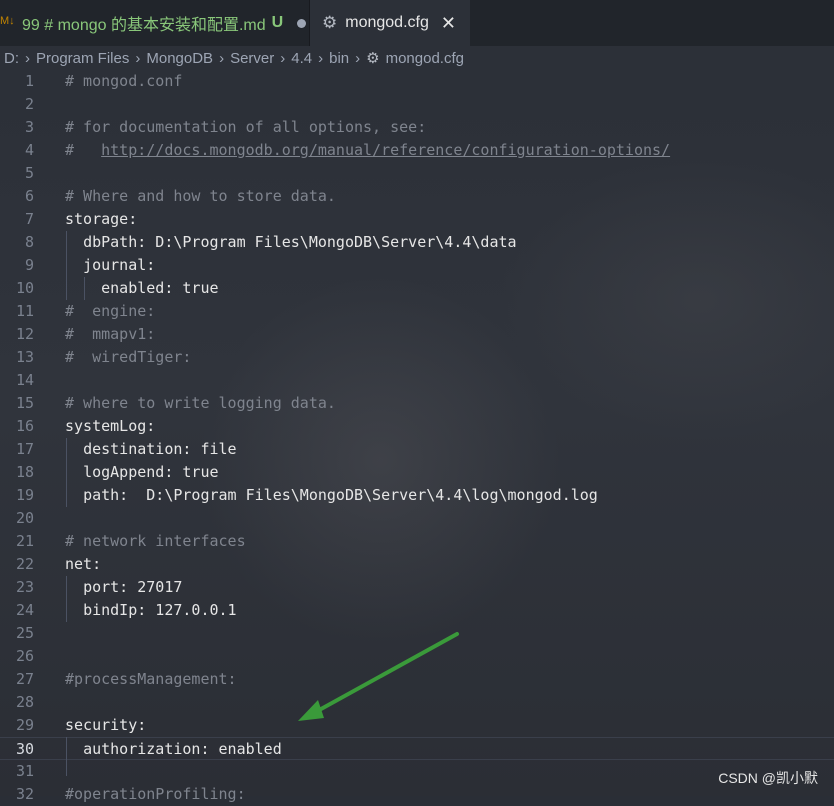 The height and width of the screenshot is (806, 834). What do you see at coordinates (768, 778) in the screenshot?
I see `watermark: CSDN @凯小默` at bounding box center [768, 778].